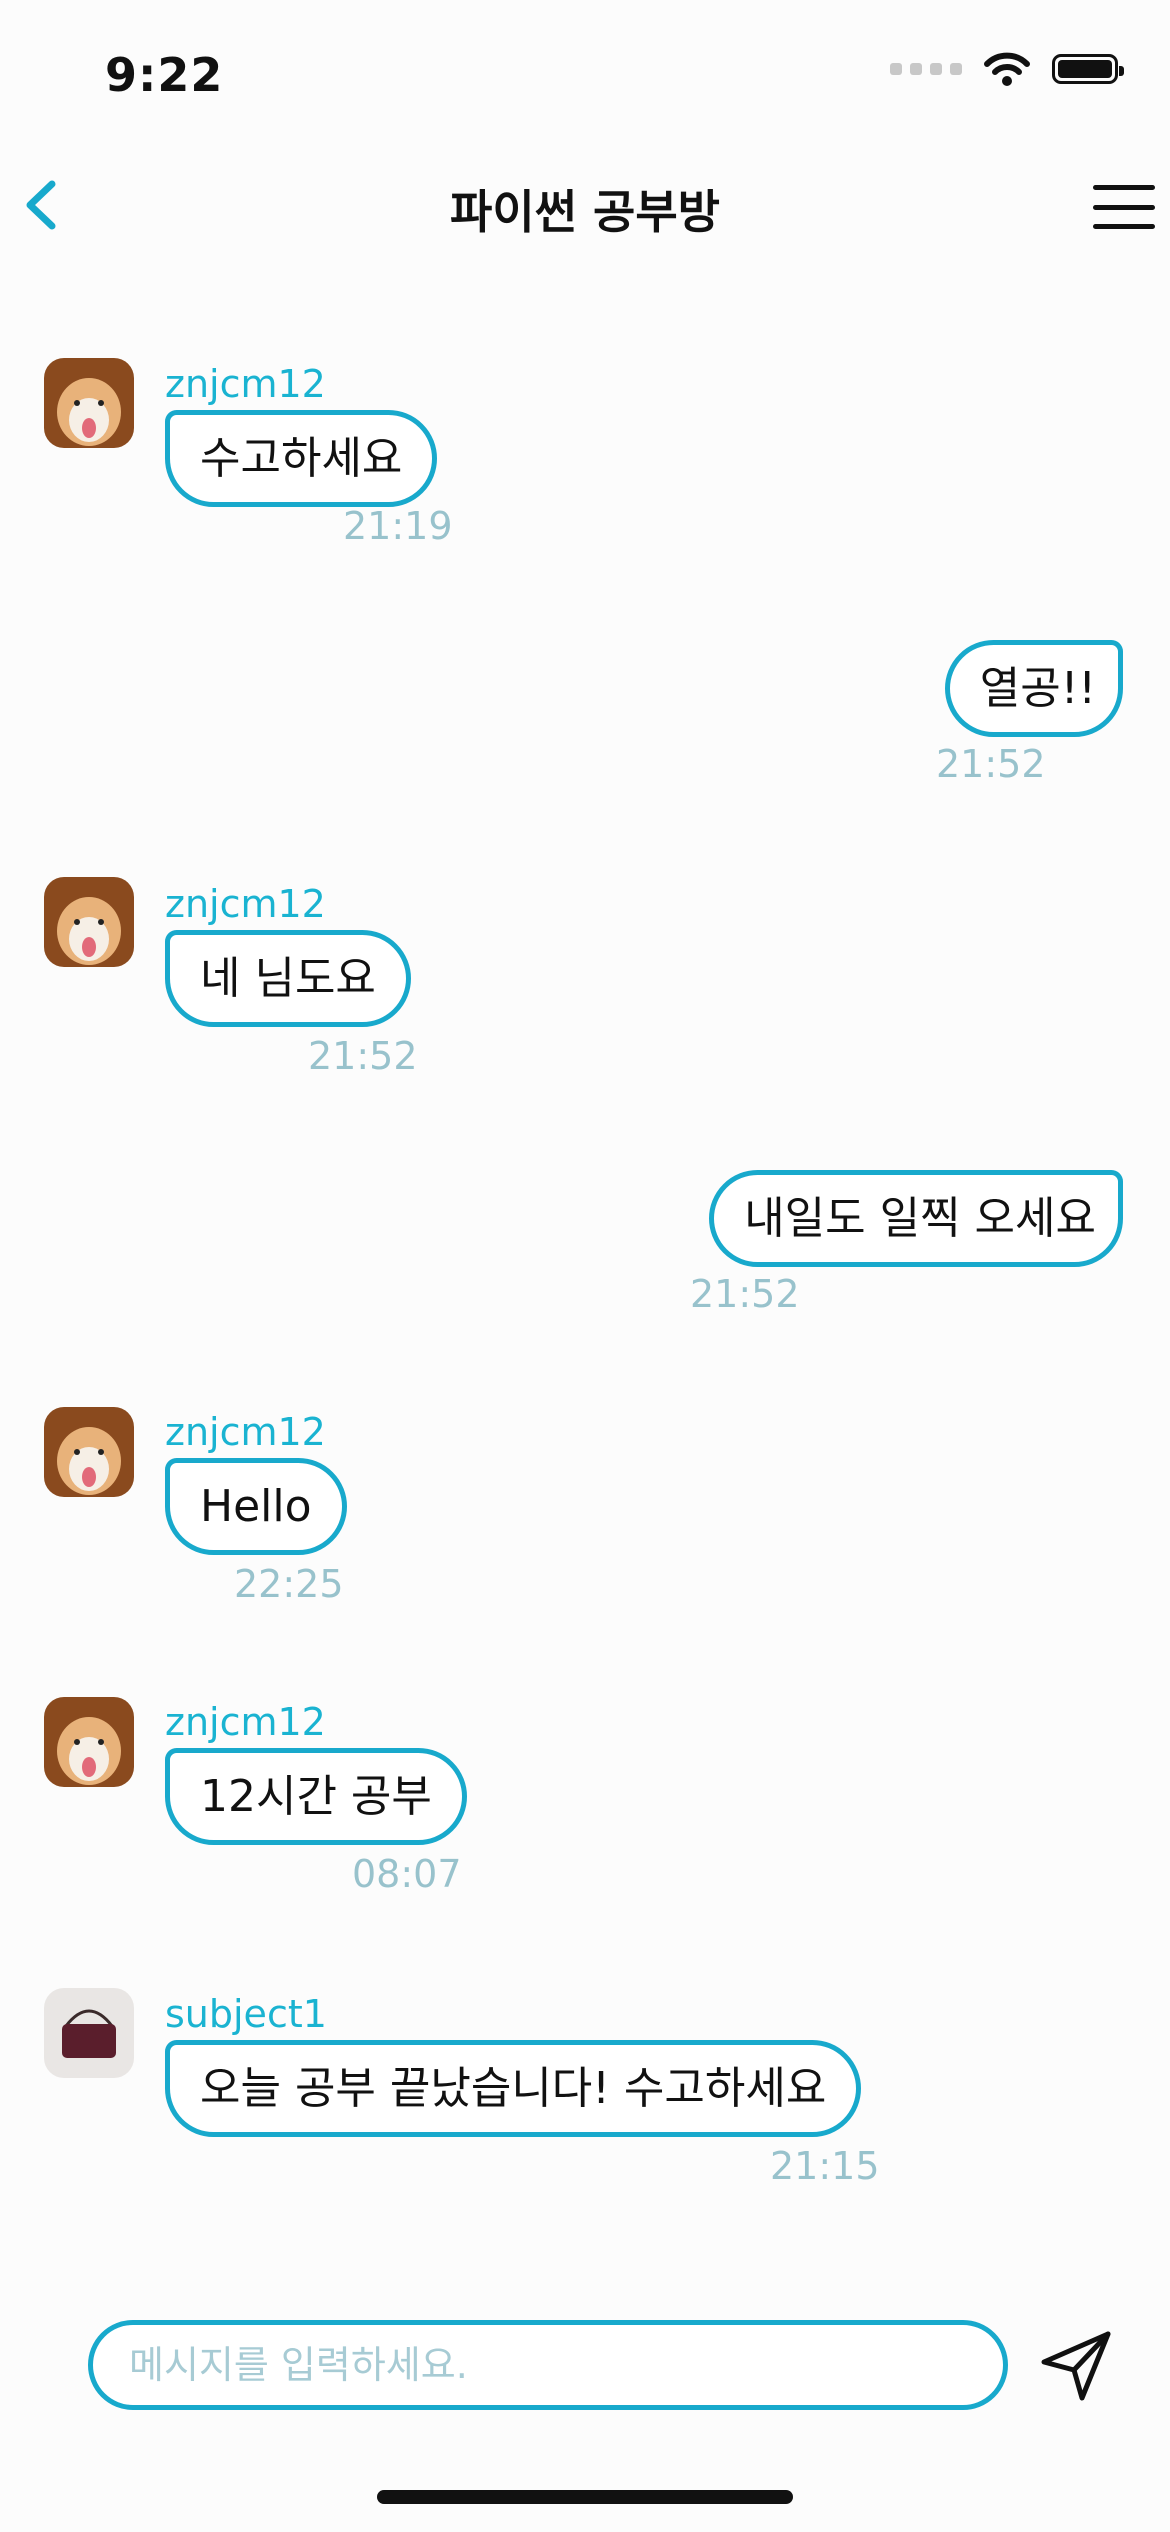  Describe the element at coordinates (398, 526) in the screenshot. I see `message-time: 21:19` at that location.